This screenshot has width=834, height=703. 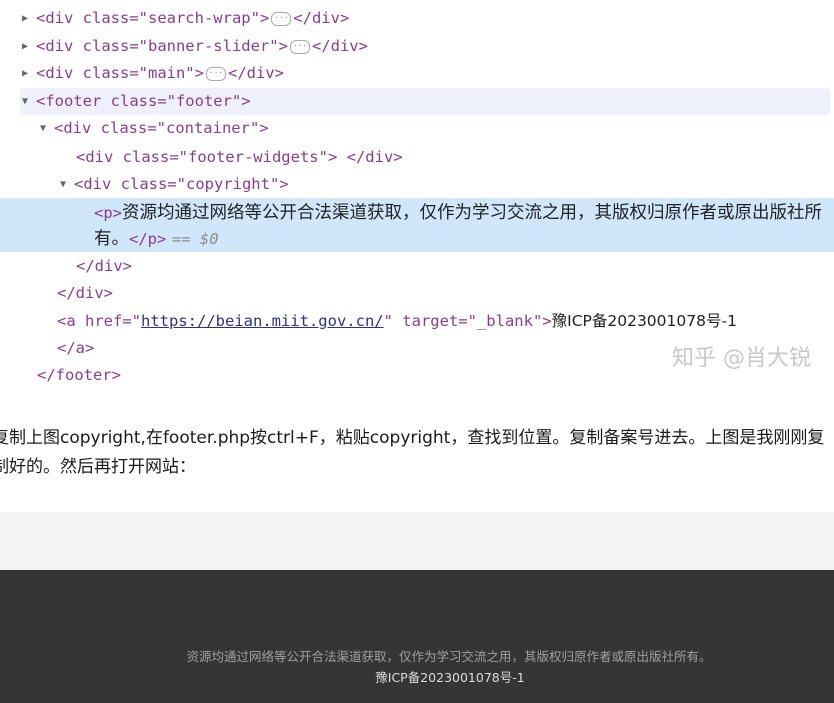 I want to click on node-open-tag: <div class="search-wrap">, so click(x=153, y=18).